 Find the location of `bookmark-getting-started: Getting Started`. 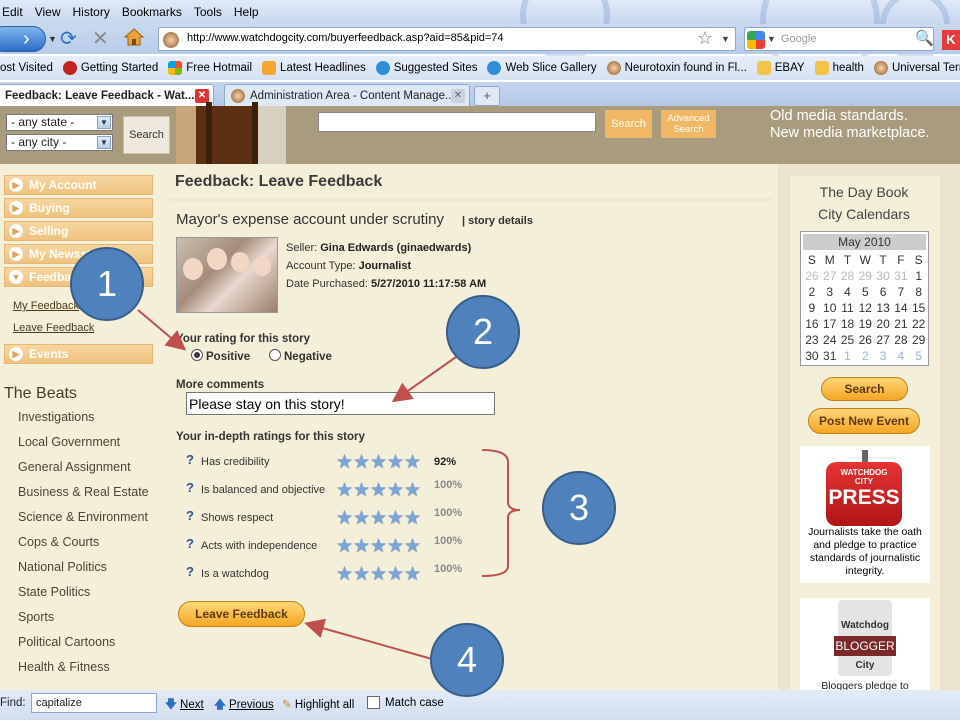

bookmark-getting-started: Getting Started is located at coordinates (110, 68).